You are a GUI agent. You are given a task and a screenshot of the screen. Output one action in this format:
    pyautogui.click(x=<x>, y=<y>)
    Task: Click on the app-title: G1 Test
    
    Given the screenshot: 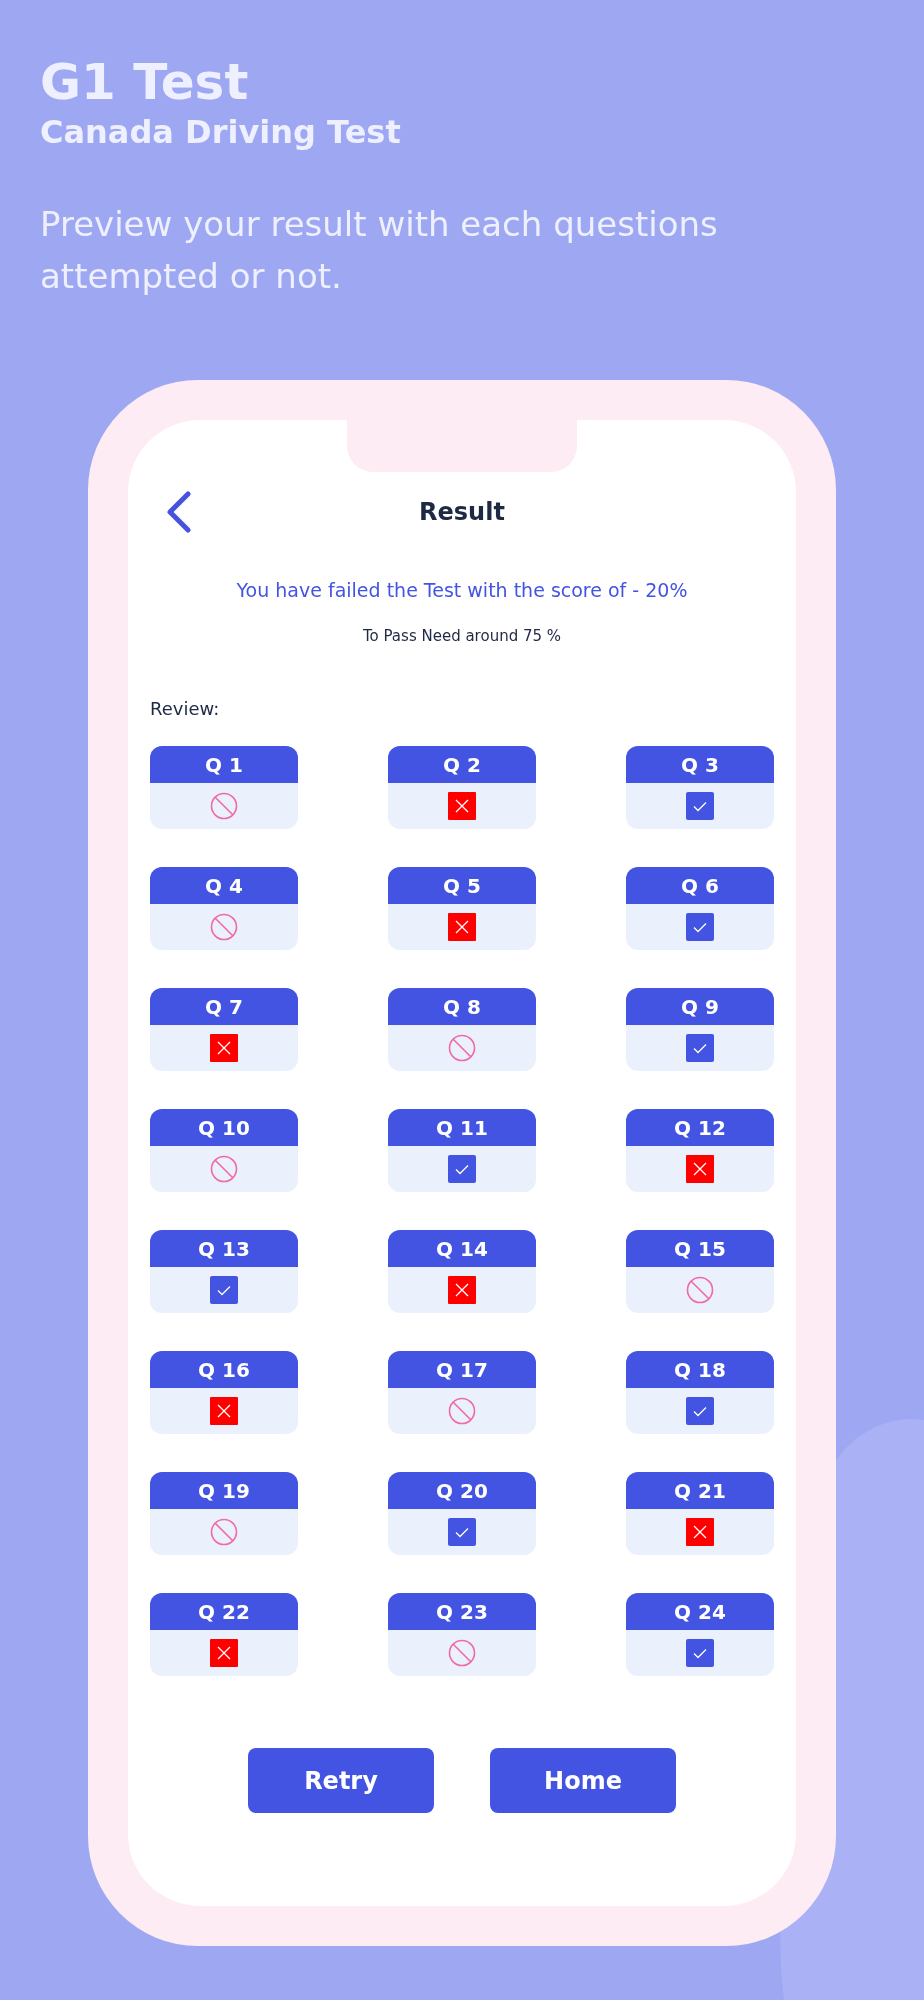 What is the action you would take?
    pyautogui.click(x=145, y=82)
    